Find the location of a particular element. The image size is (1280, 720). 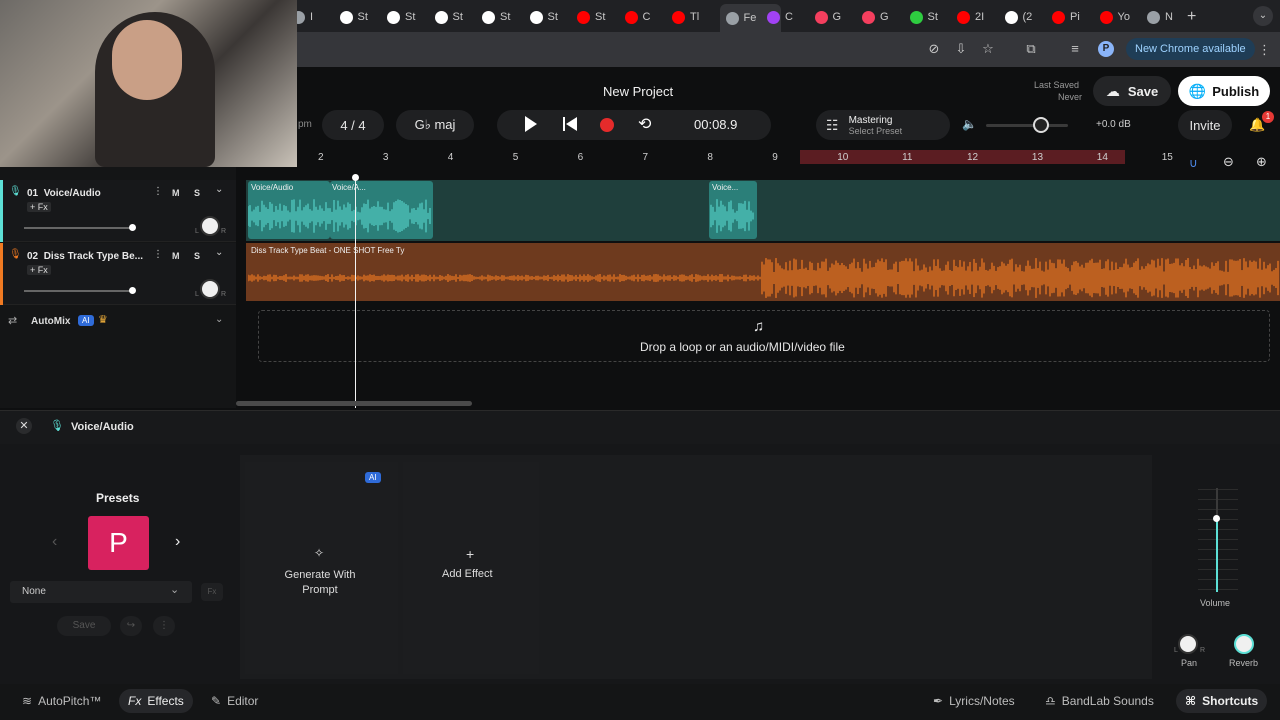

tab-label: N is located at coordinates (1169, 17).